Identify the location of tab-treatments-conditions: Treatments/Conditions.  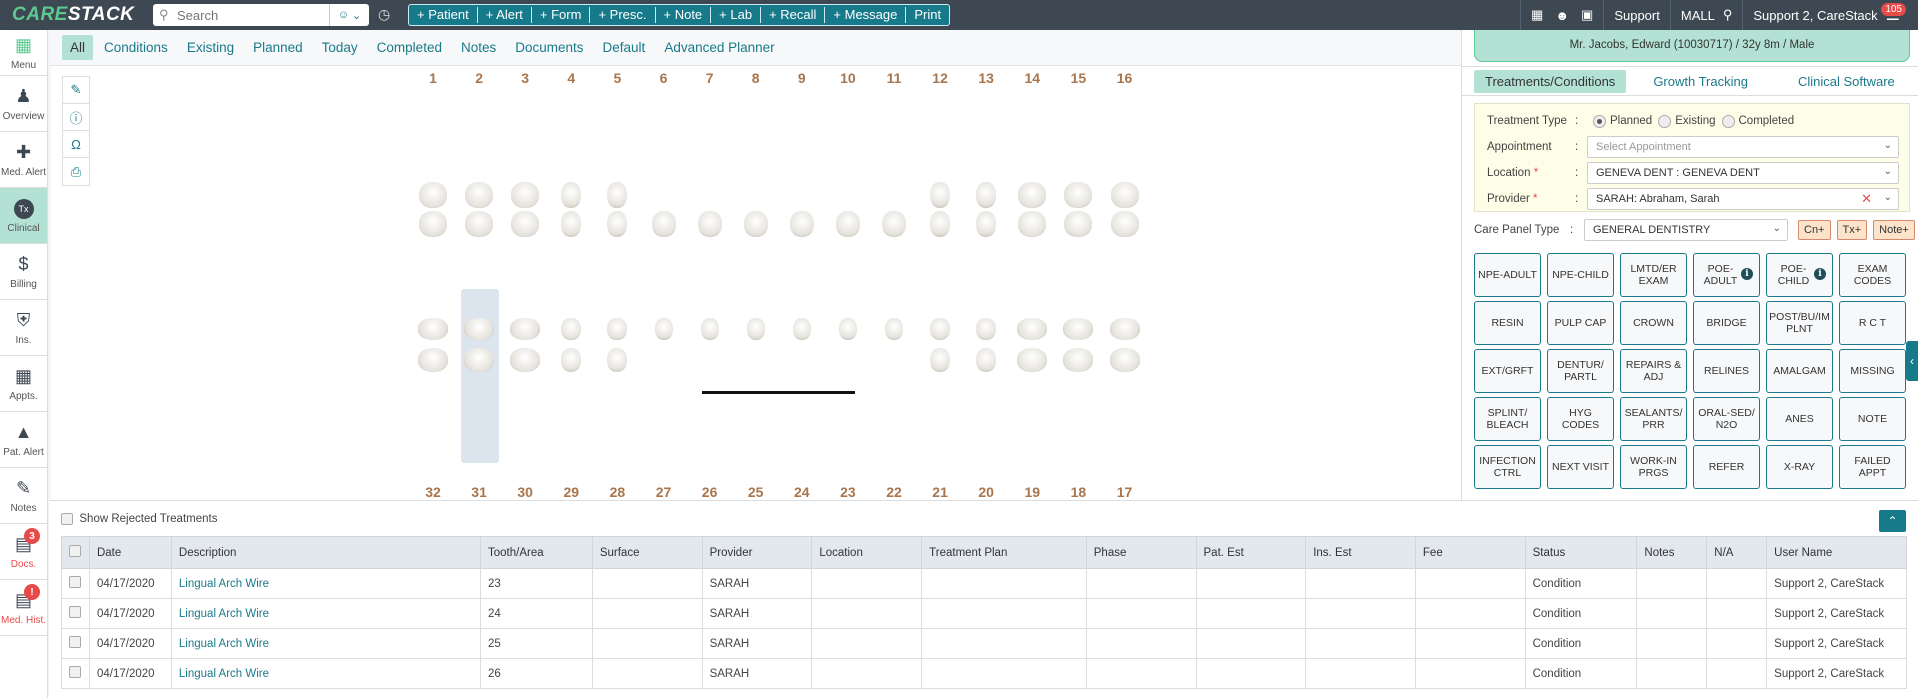
(1550, 81).